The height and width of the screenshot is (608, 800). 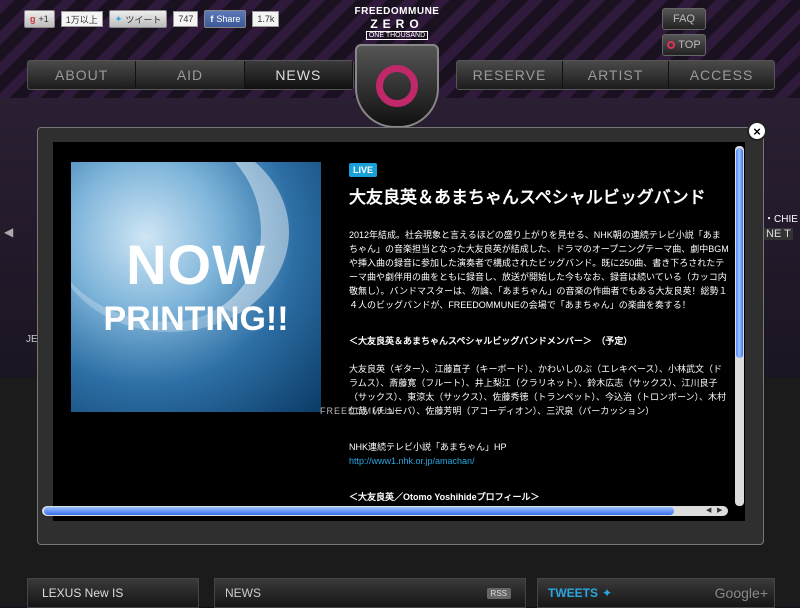 I want to click on live-badge: LIVE, so click(x=363, y=170).